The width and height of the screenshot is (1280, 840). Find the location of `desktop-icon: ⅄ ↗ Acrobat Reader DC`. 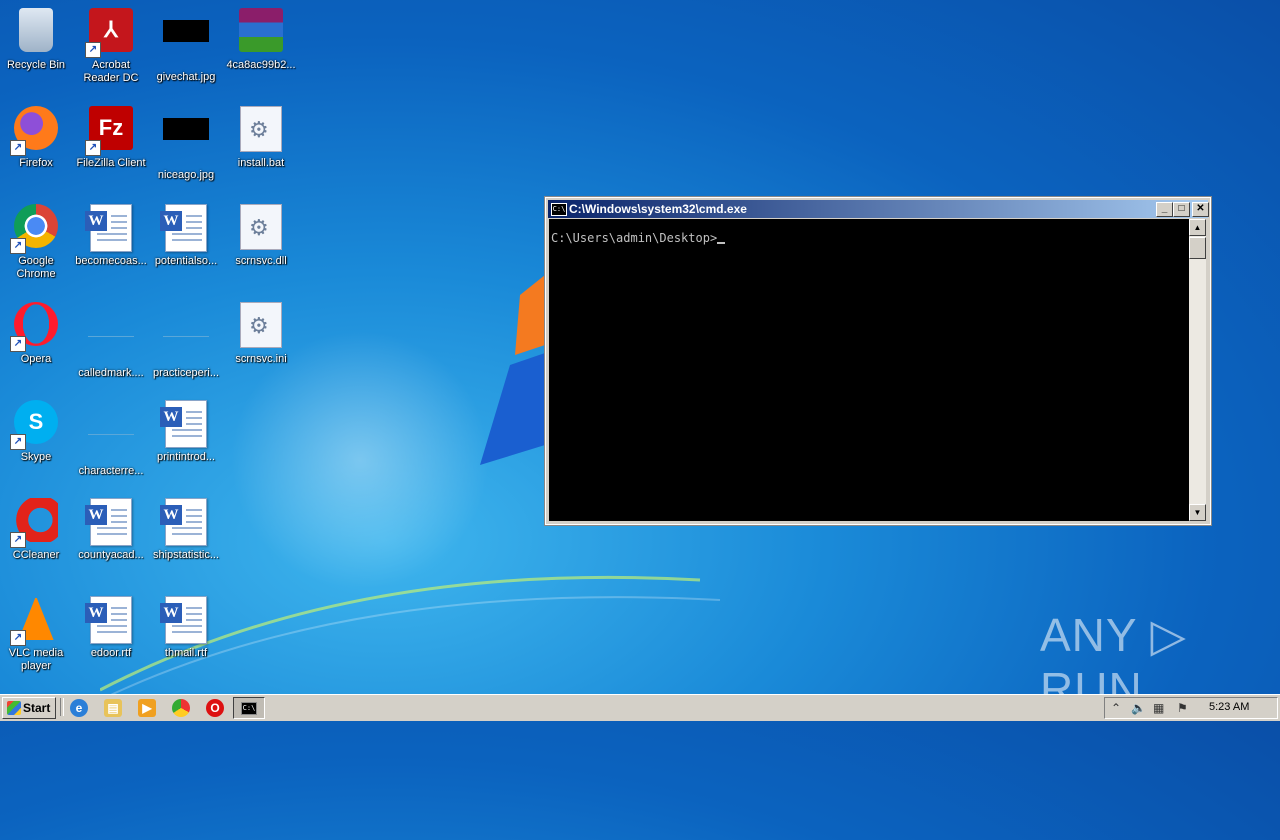

desktop-icon: ⅄ ↗ Acrobat Reader DC is located at coordinates (111, 46).